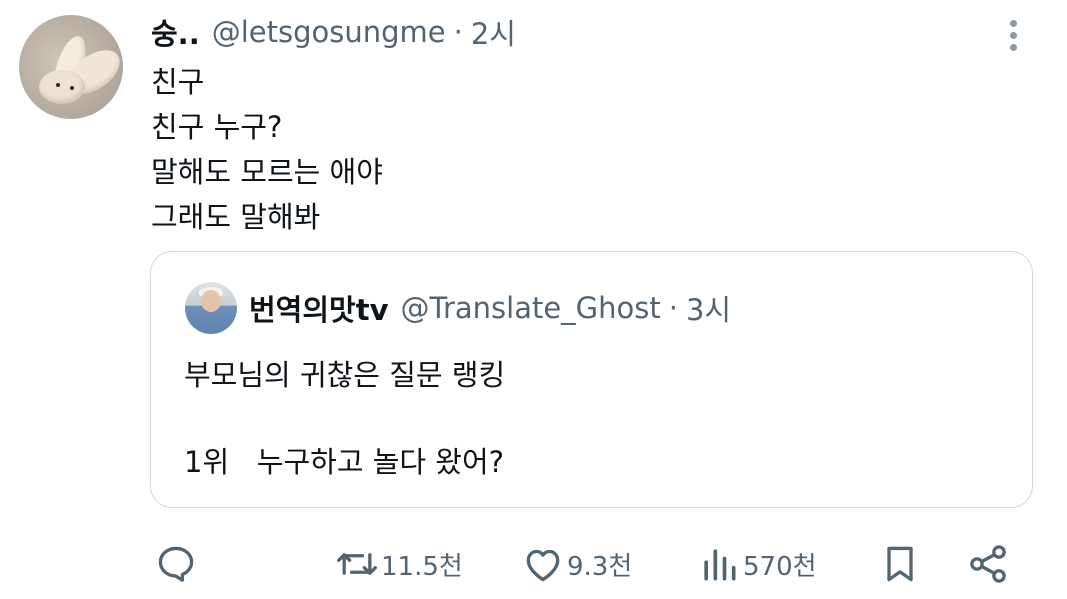 The height and width of the screenshot is (599, 1067). I want to click on retweet-count: 11.5천, so click(422, 566).